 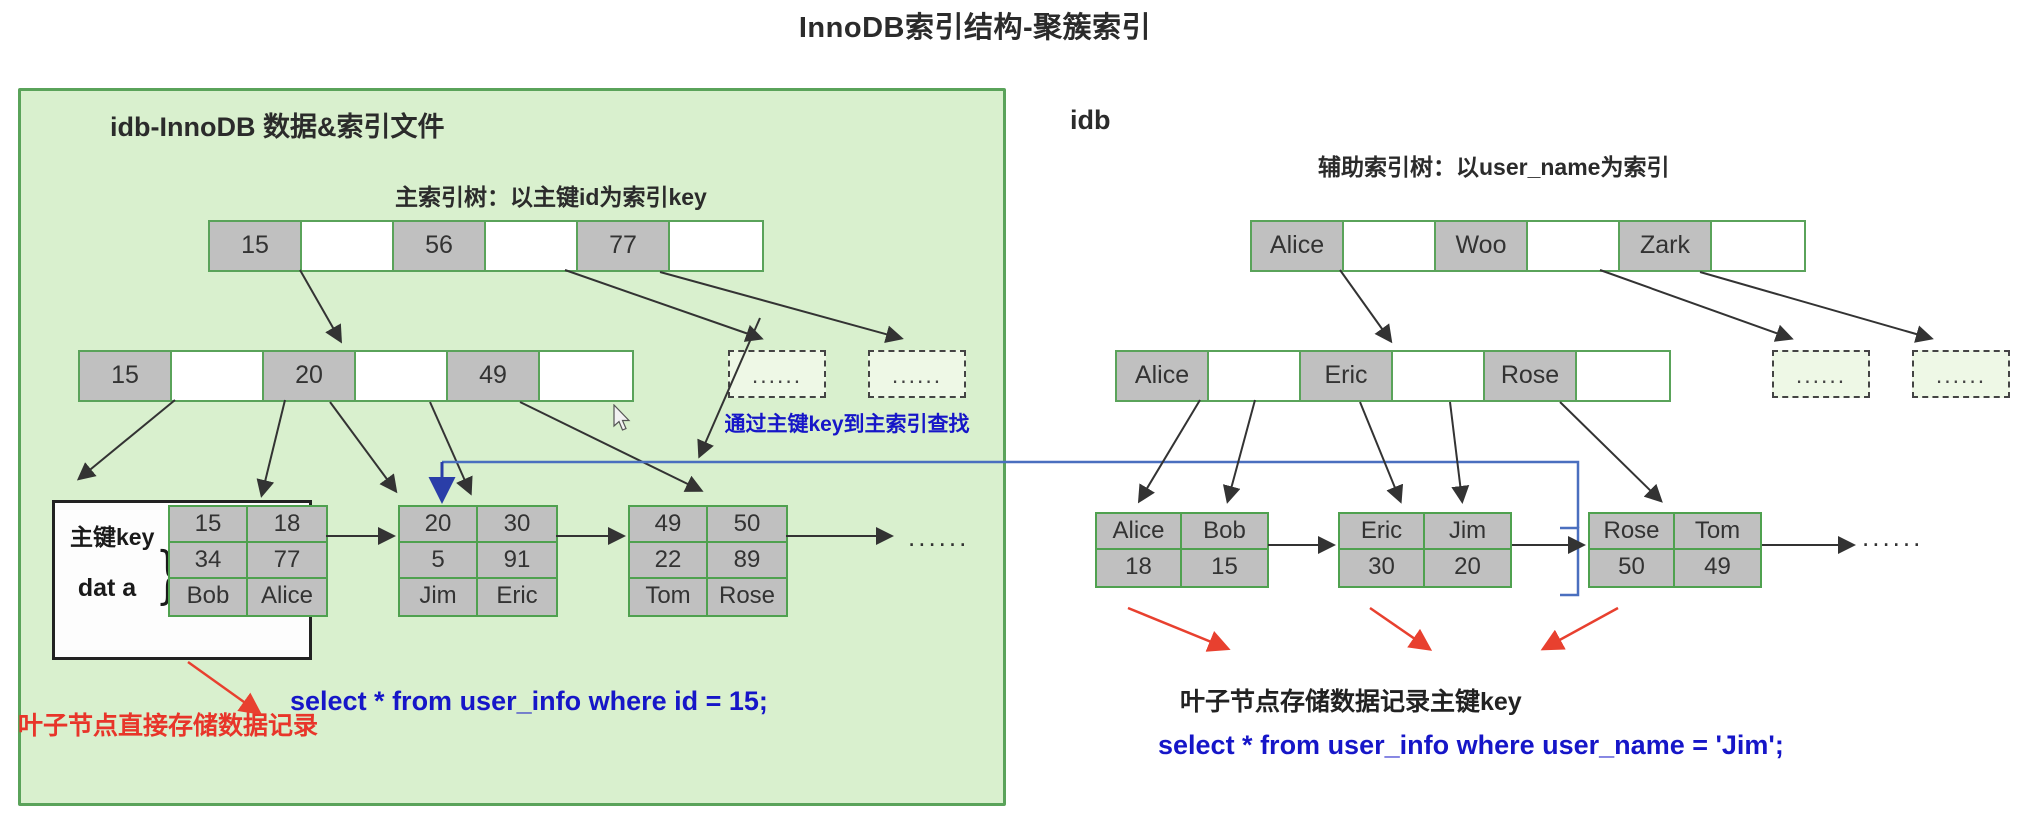 I want to click on right-root-node: Alice Woo Zark, so click(x=1528, y=246).